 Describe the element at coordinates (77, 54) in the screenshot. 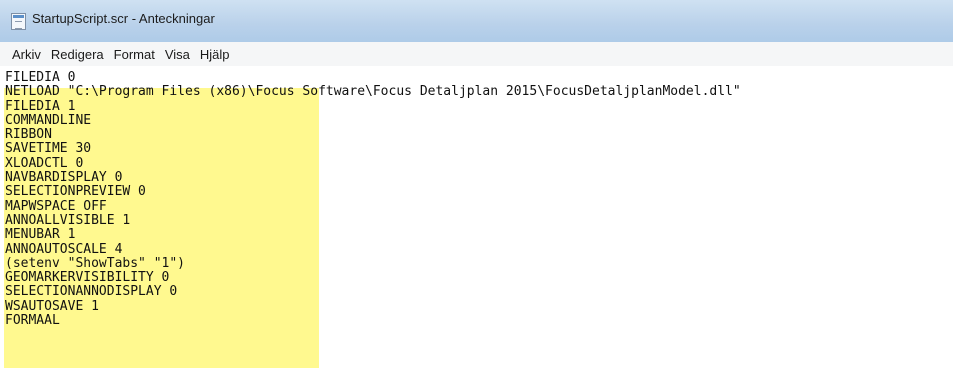

I see `menu-redigera: Redigera` at that location.